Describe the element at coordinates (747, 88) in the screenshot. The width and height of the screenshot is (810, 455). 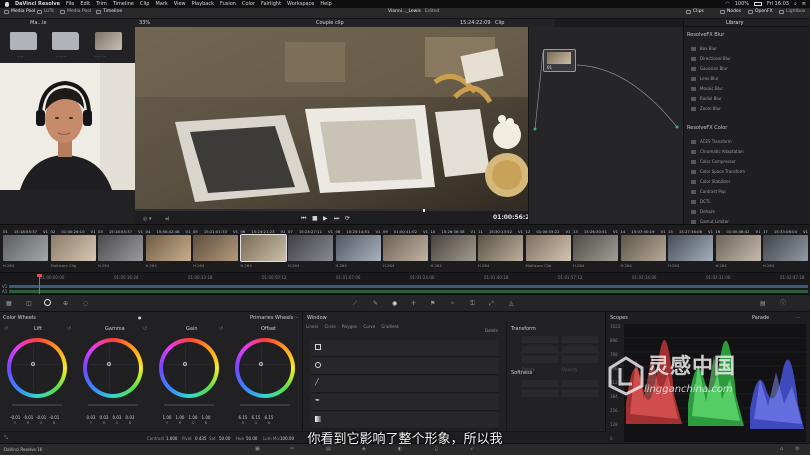
I see `fx-mosaic-blur: Mosaic Blur` at that location.